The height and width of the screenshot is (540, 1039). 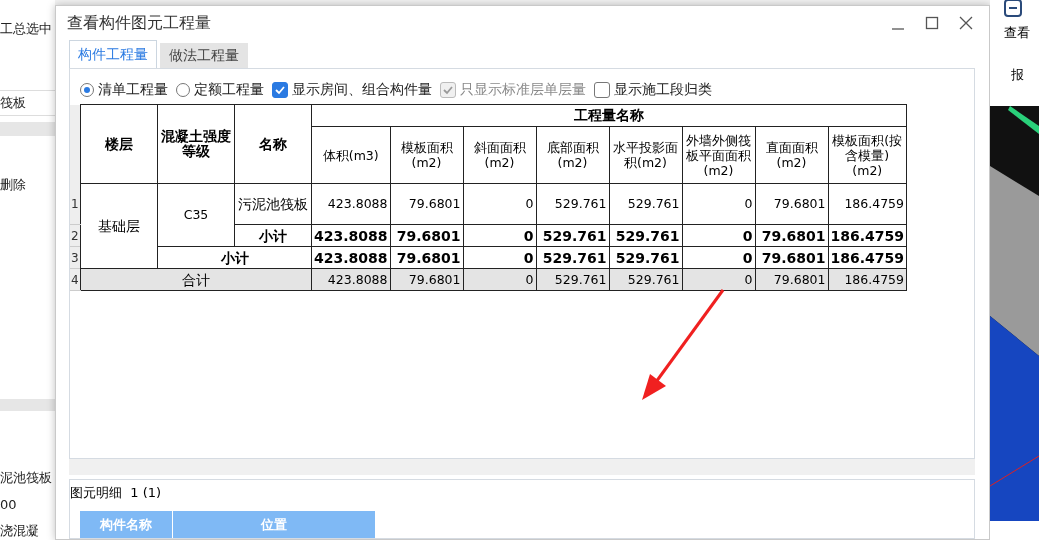 What do you see at coordinates (133, 90) in the screenshot?
I see `option-label: 清单工程量` at bounding box center [133, 90].